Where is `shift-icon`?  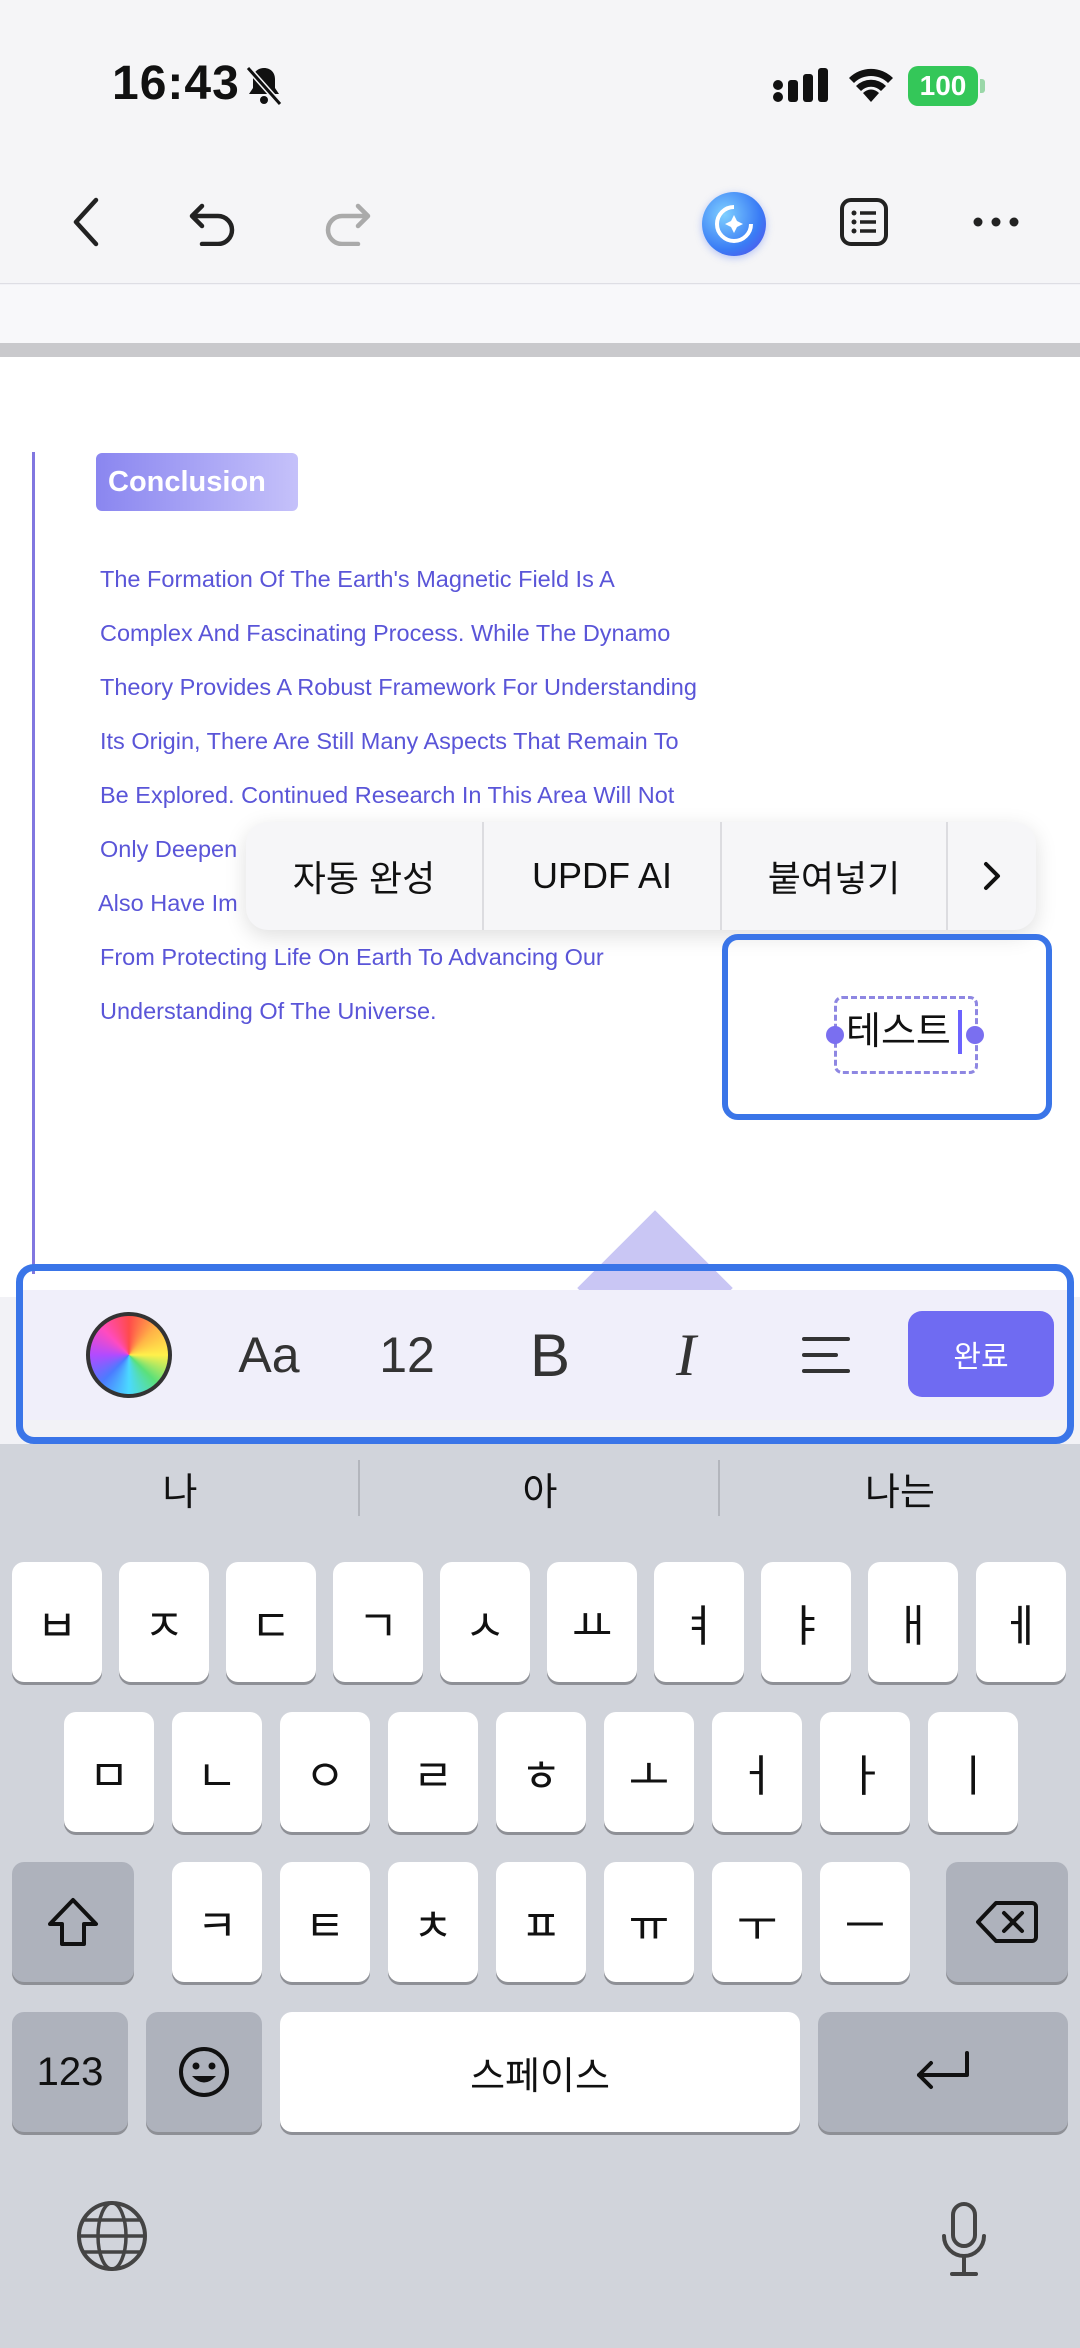 shift-icon is located at coordinates (73, 1922).